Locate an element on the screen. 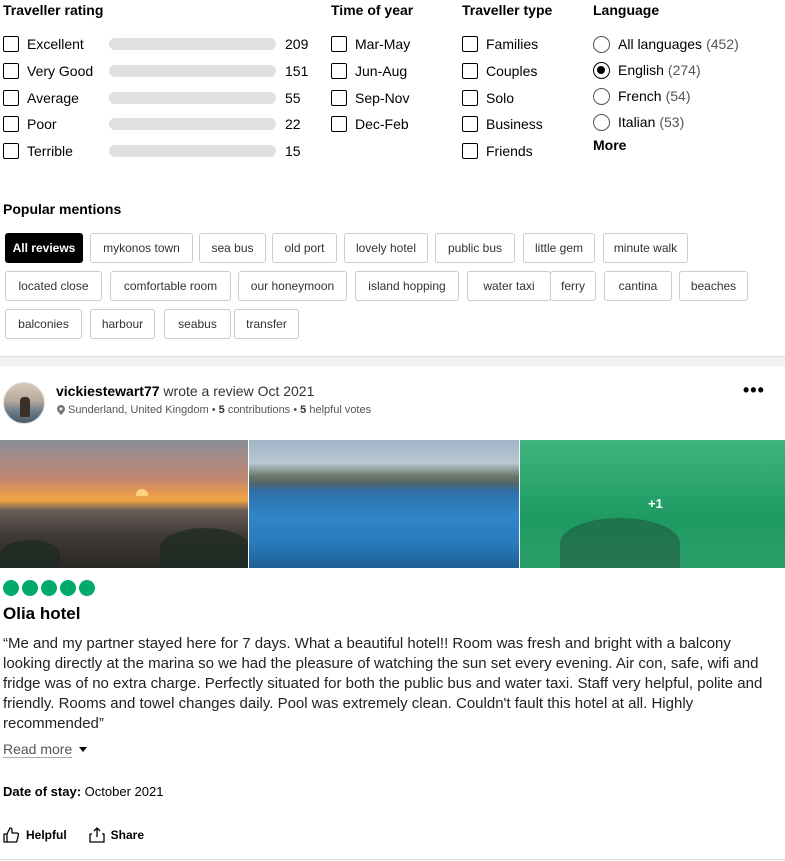 Image resolution: width=785 pixels, height=861 pixels. rating-option-poor: Poor 22 is located at coordinates (159, 124).